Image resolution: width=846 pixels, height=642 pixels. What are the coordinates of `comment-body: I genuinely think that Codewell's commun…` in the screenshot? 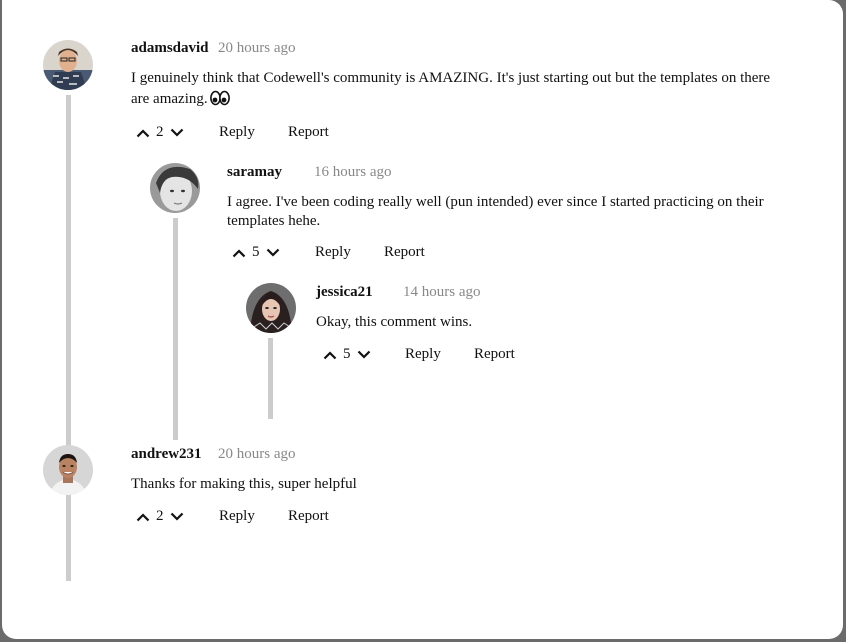 It's located at (461, 90).